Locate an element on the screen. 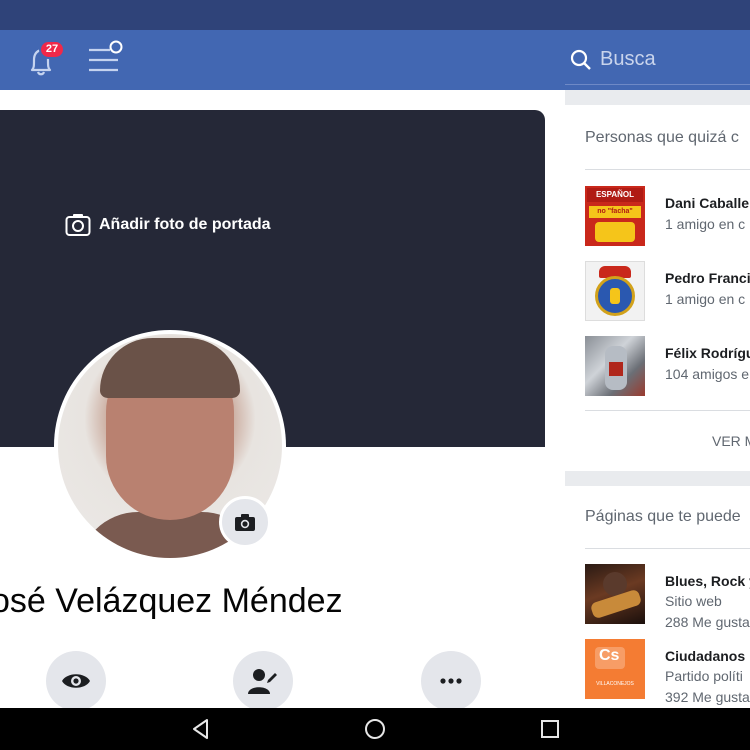  cs-logo-subtext: VILLACONEJOS is located at coordinates (615, 684).